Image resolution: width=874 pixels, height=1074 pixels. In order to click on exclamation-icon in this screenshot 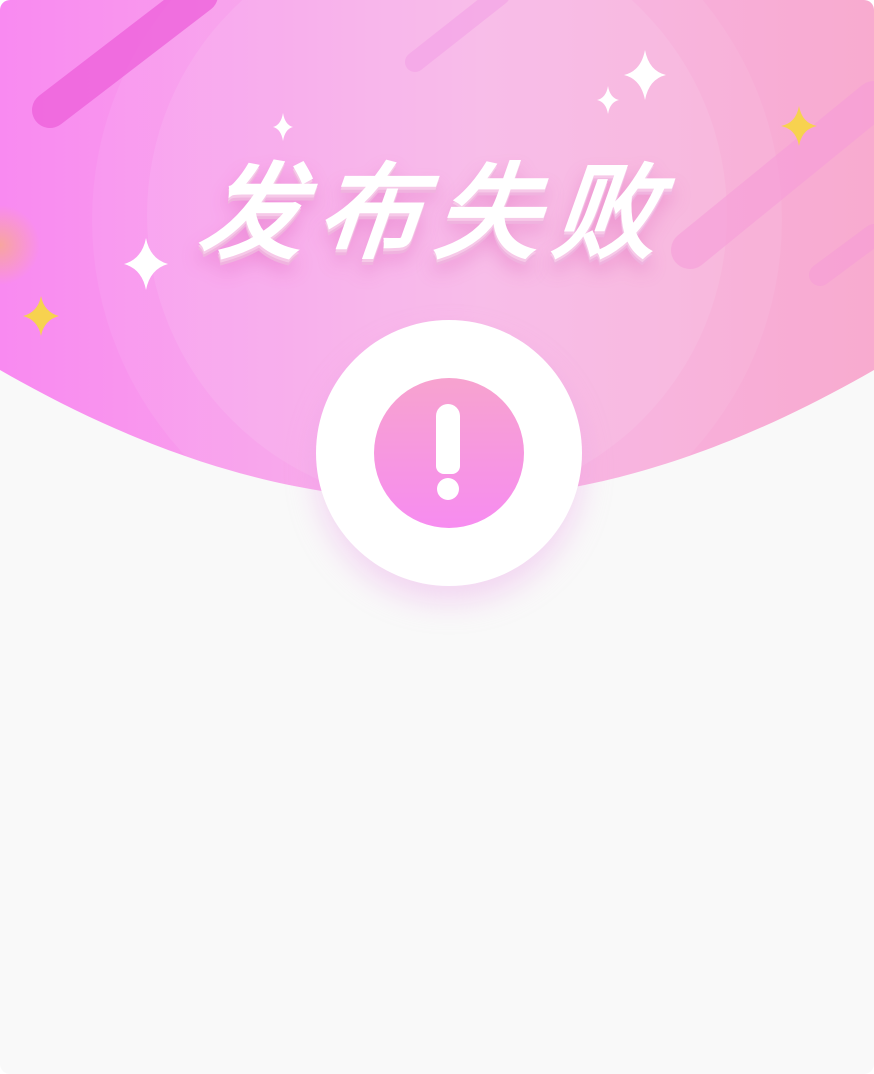, I will do `click(449, 453)`.